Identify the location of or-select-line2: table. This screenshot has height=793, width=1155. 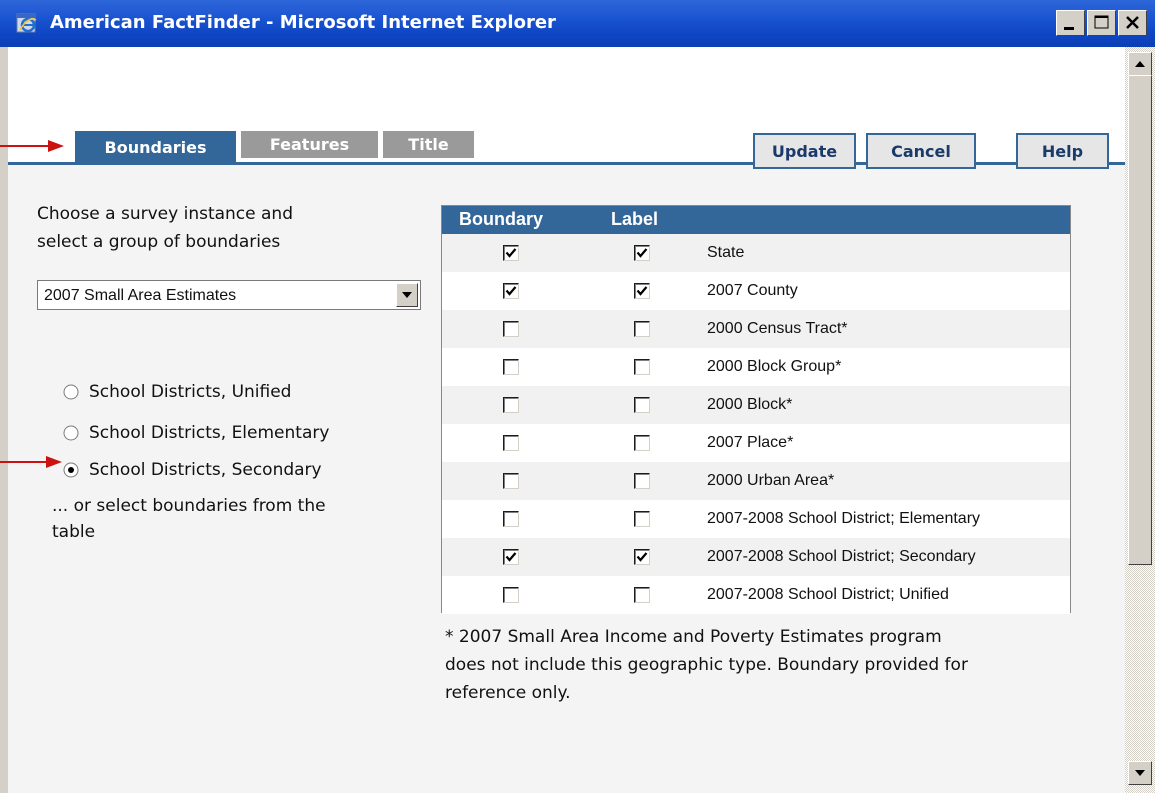
(74, 532).